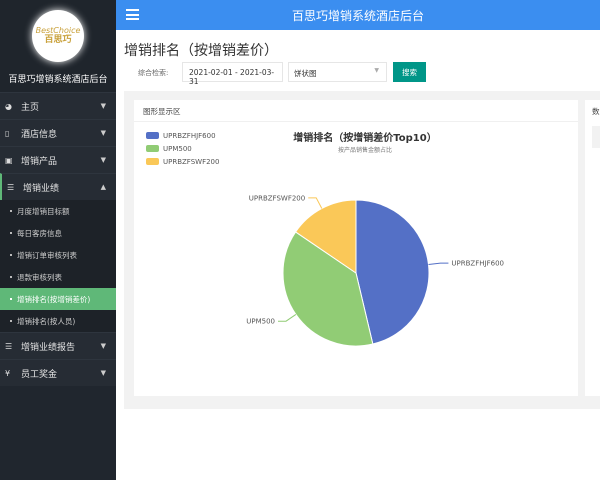  I want to click on slice-label: UPRBZFHJF600, so click(477, 264).